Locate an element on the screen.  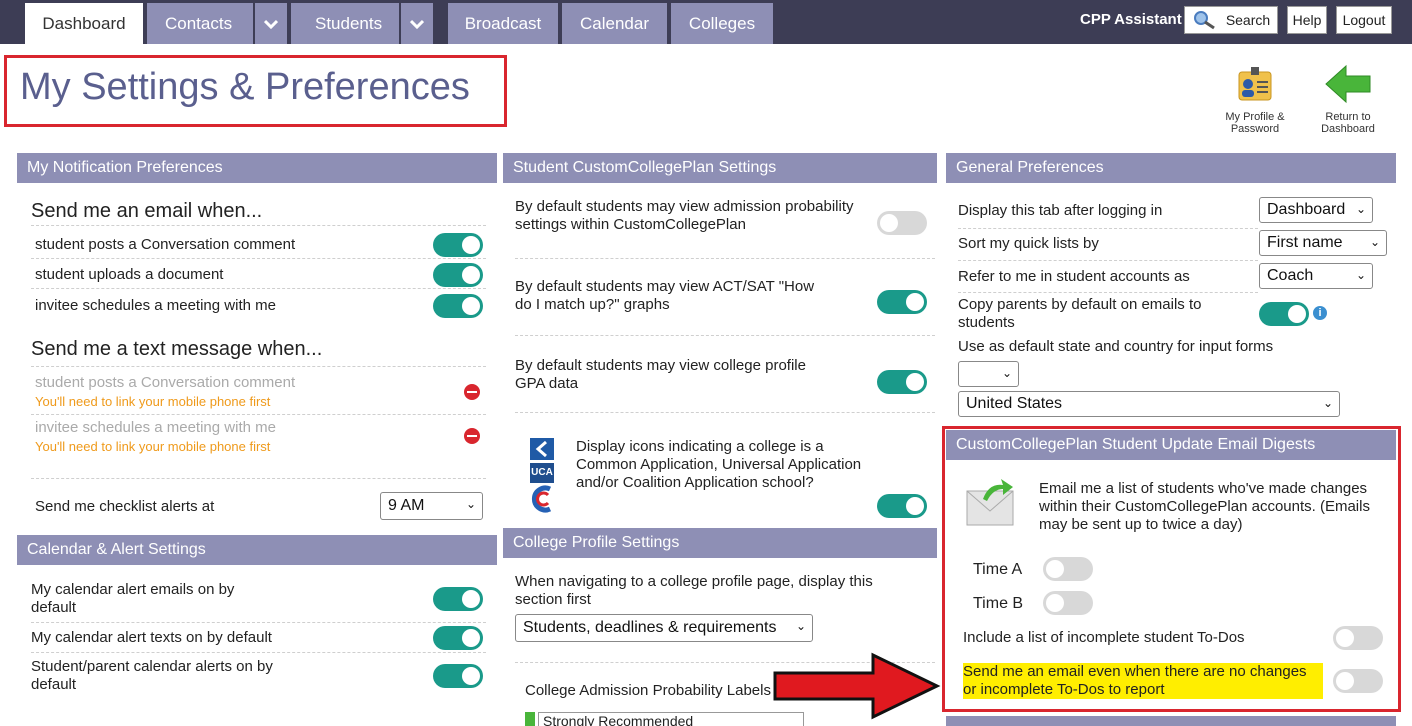
info-icon: i is located at coordinates (1320, 313).